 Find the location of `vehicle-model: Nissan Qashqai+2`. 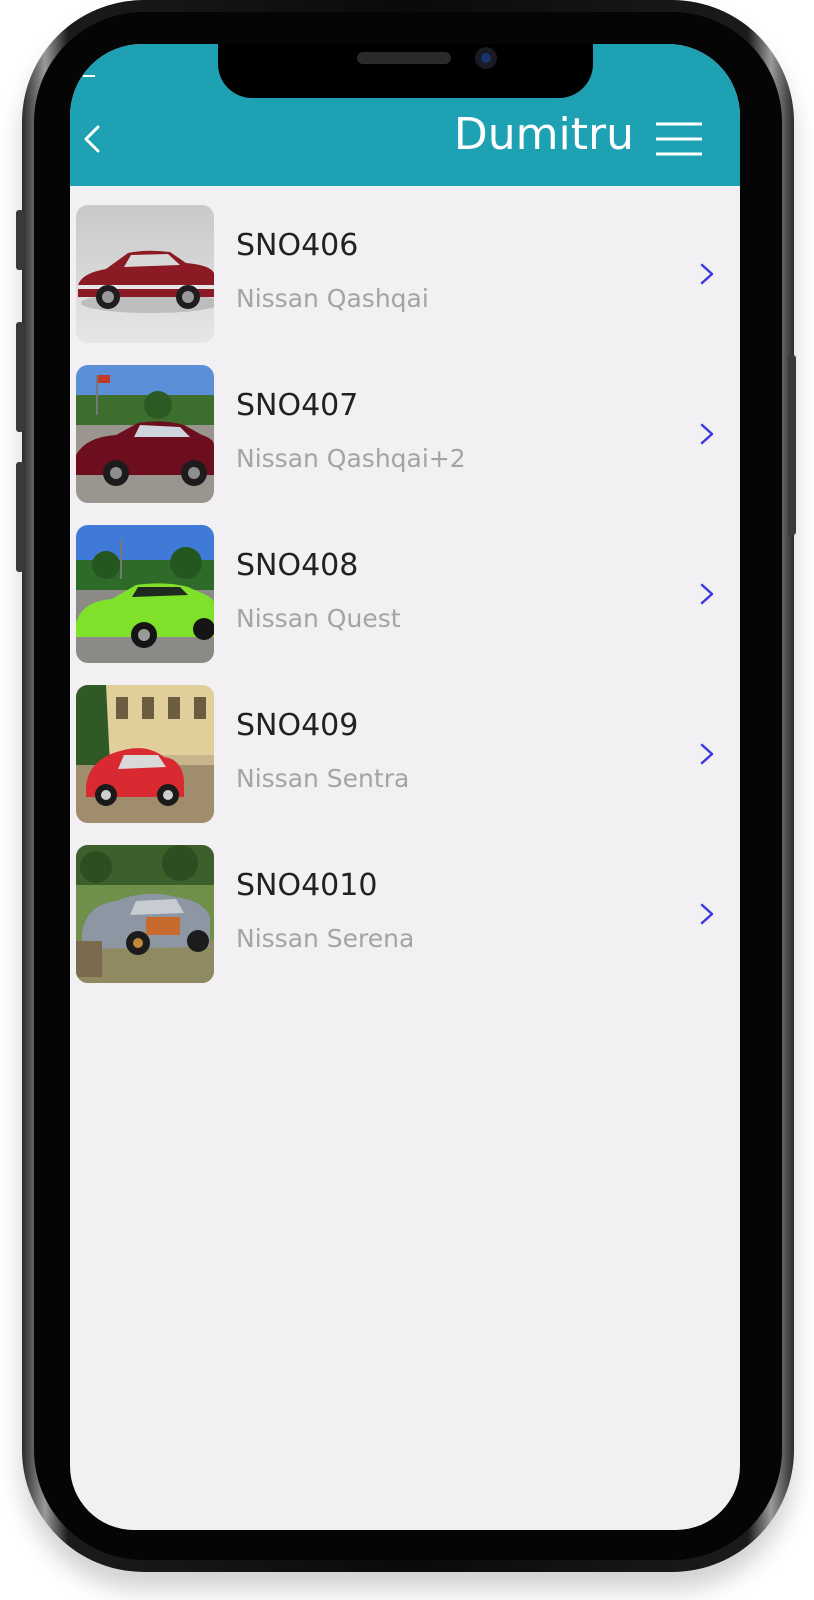

vehicle-model: Nissan Qashqai+2 is located at coordinates (351, 458).